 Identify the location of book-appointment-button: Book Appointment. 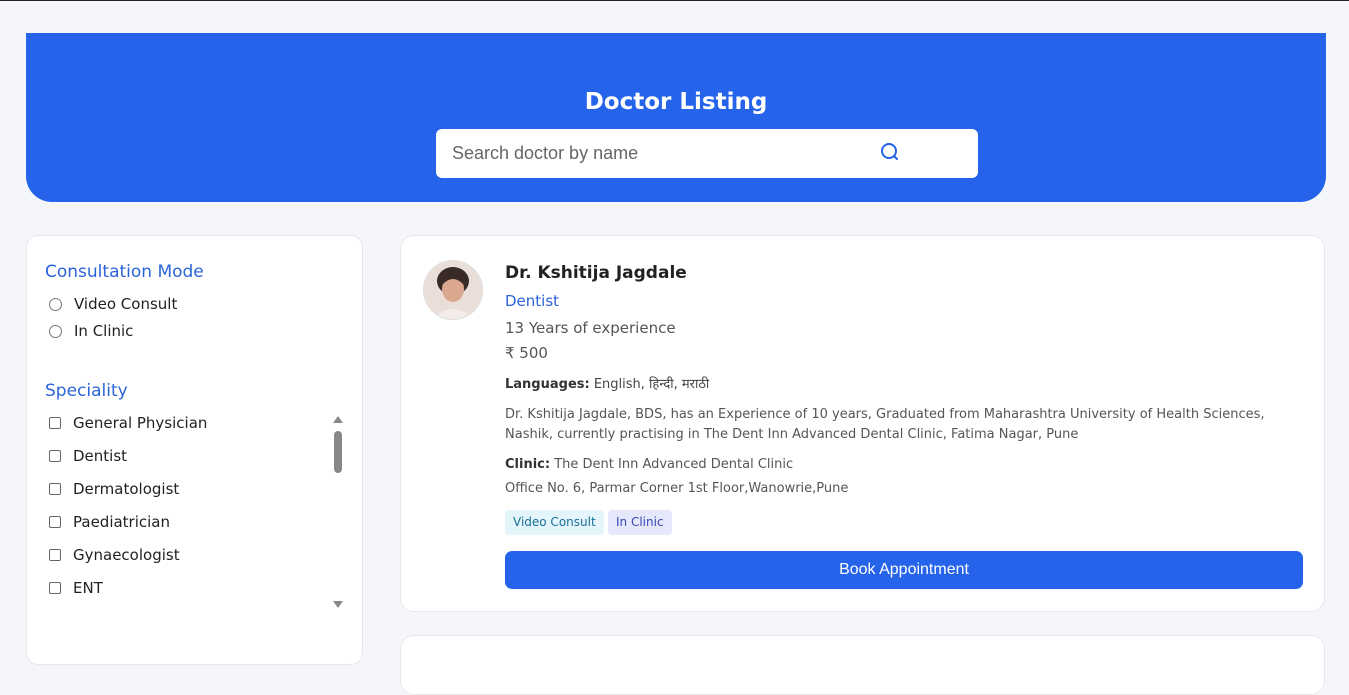
(904, 570).